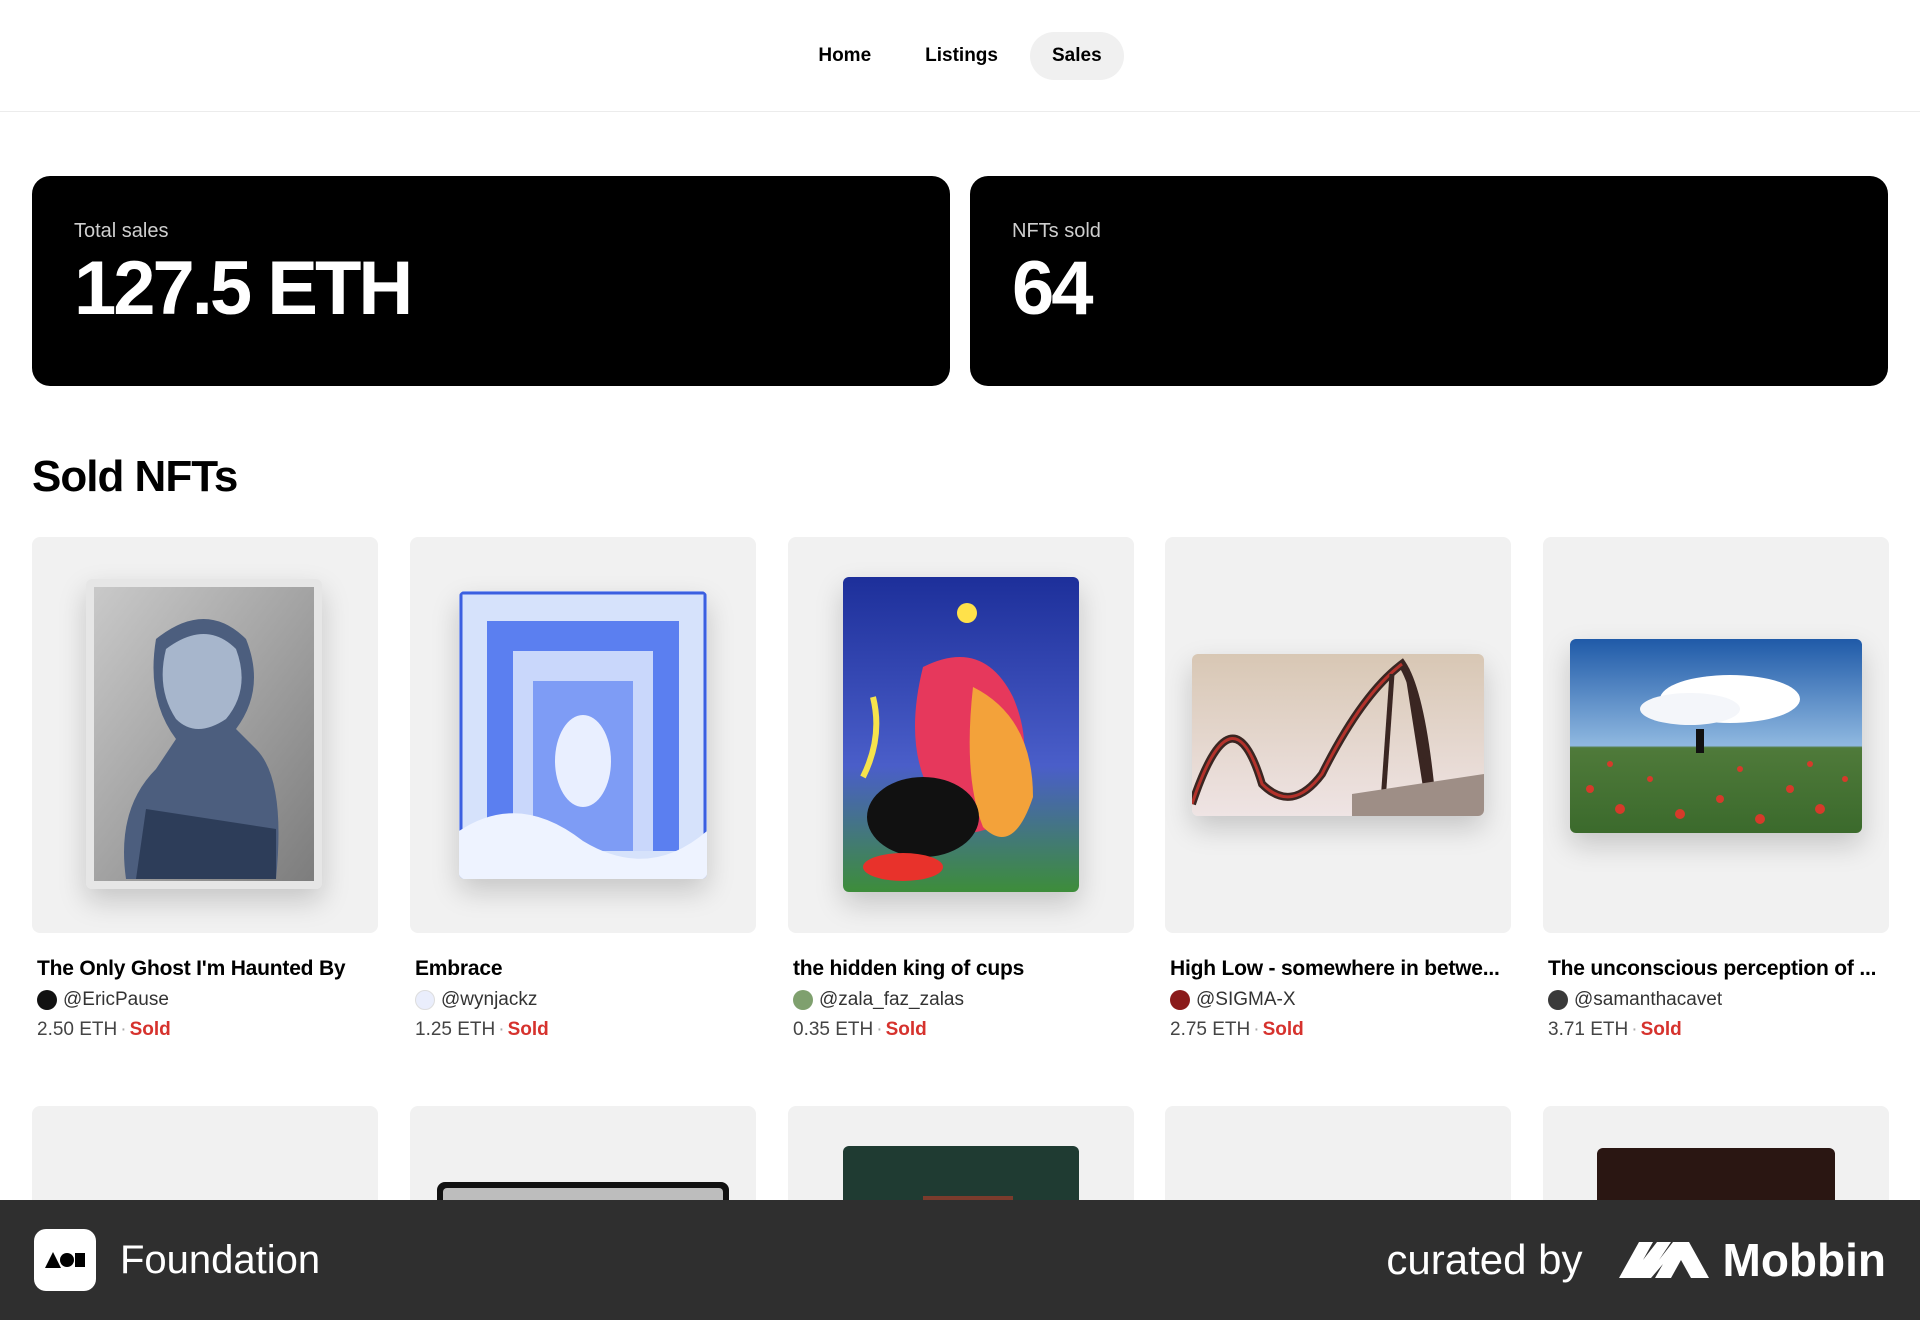  I want to click on creator: @samanthacavet, so click(1718, 1000).